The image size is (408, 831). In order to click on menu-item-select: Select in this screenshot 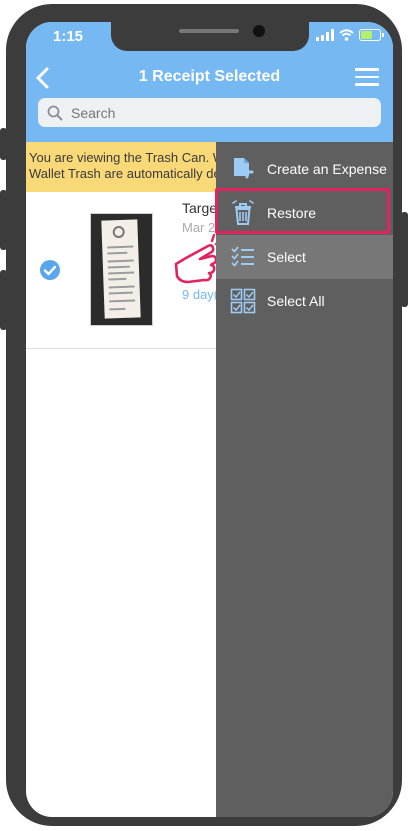, I will do `click(304, 257)`.